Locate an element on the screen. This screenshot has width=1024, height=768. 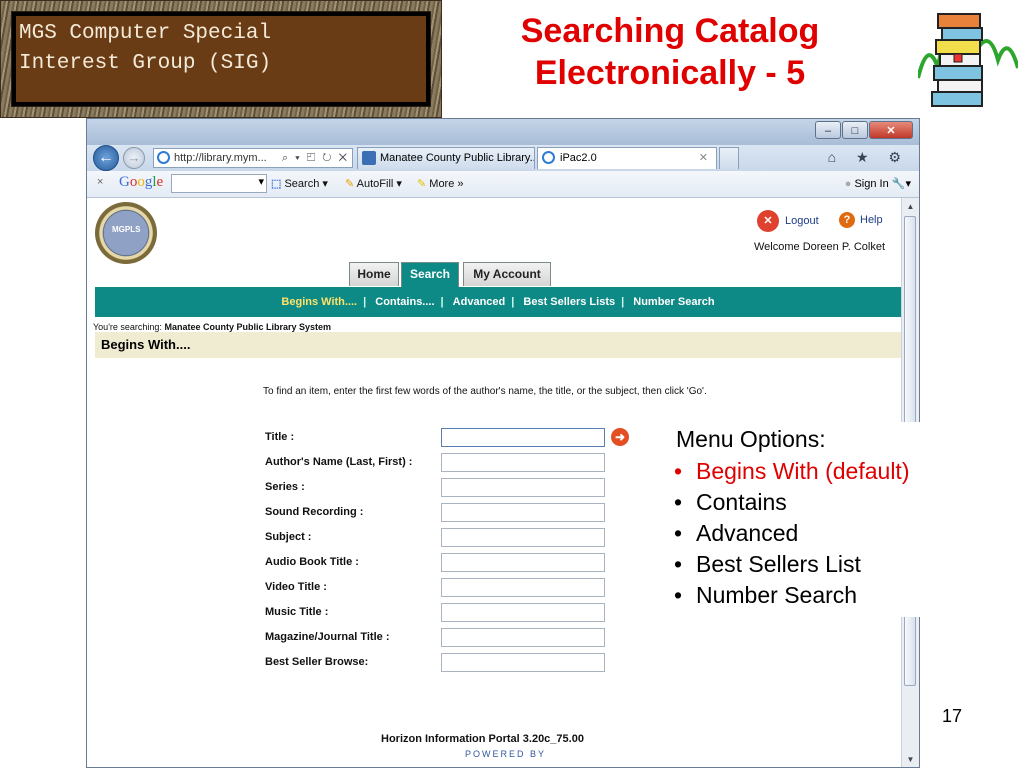
list-item: • Contains is located at coordinates (730, 502).